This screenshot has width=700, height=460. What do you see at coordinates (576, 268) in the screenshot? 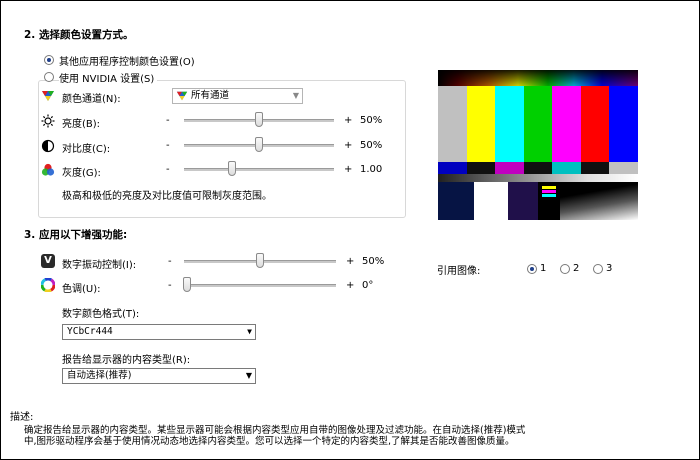
I see `reference-radio-2-label: 2` at bounding box center [576, 268].